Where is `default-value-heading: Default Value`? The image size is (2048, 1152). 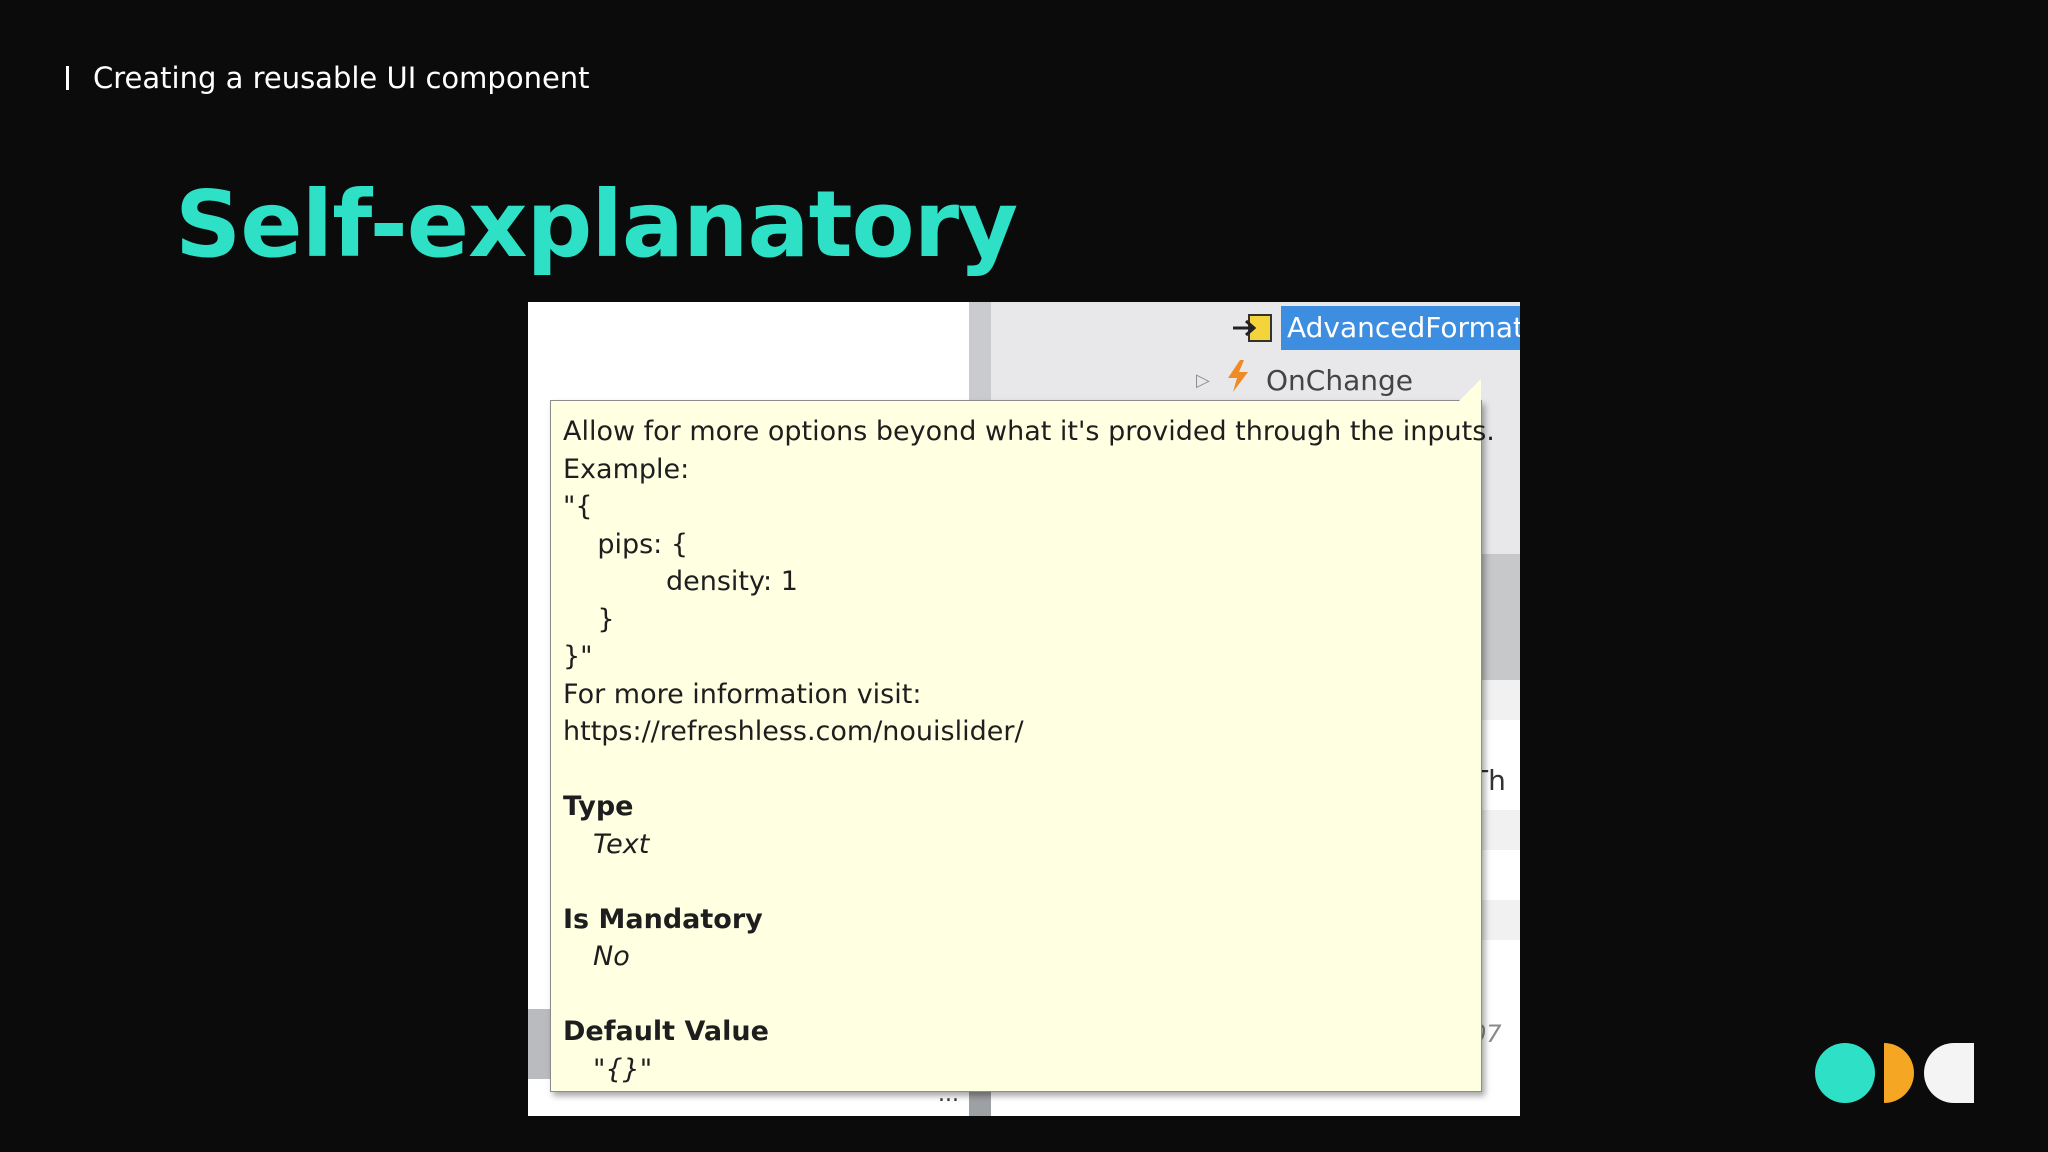
default-value-heading: Default Value is located at coordinates (666, 1031).